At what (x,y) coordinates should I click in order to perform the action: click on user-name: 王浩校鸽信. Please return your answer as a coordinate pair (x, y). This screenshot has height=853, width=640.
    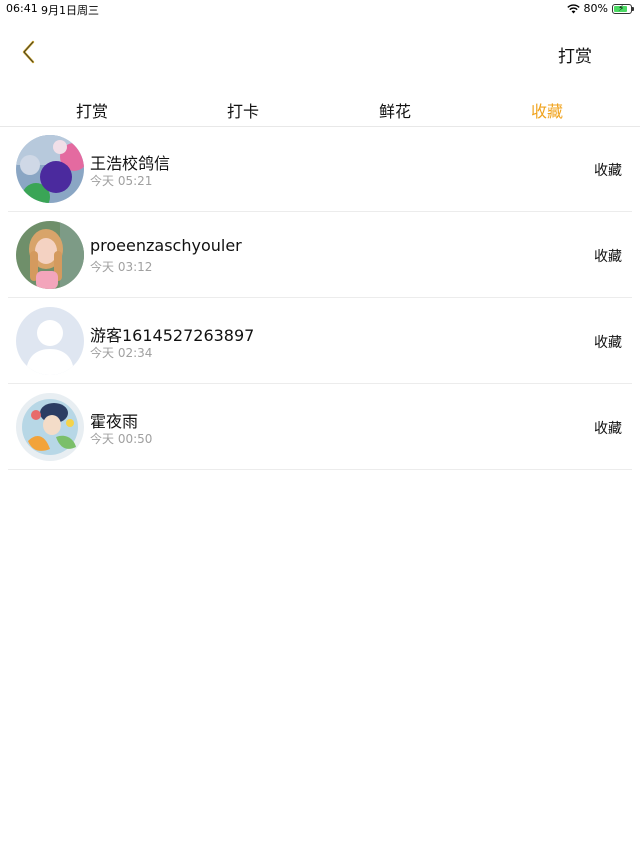
    Looking at the image, I should click on (130, 163).